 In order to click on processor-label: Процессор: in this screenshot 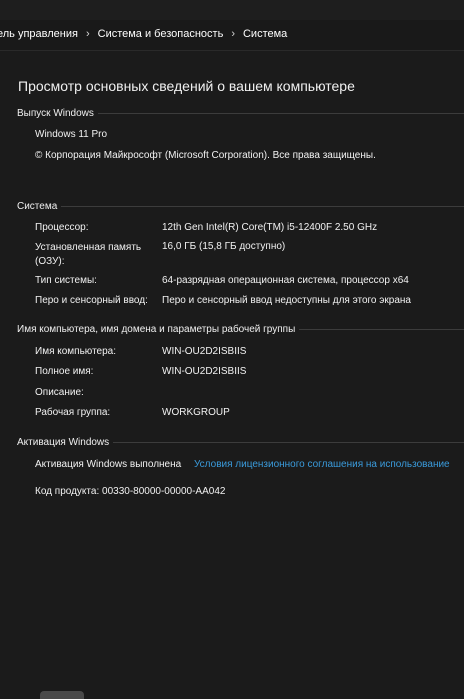, I will do `click(62, 227)`.